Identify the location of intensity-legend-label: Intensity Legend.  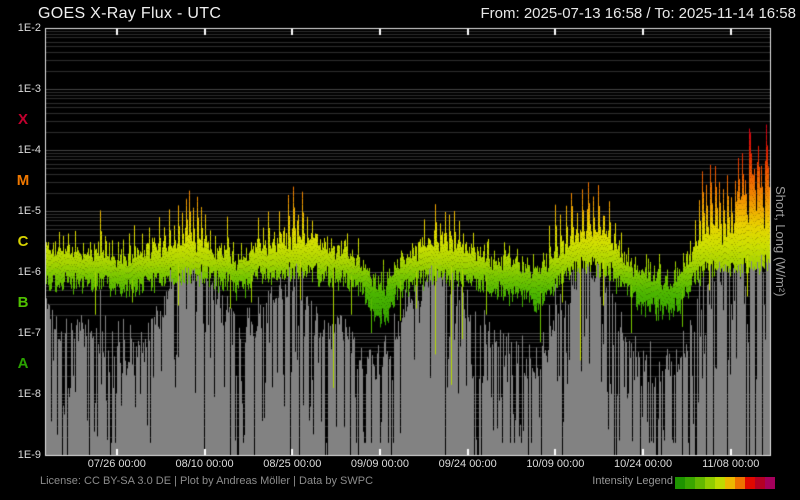
(632, 481).